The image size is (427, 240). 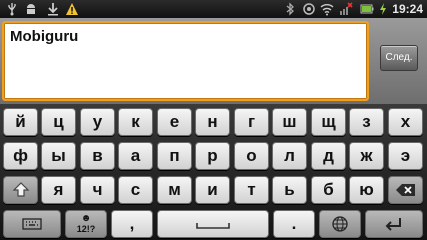 I want to click on language-key, so click(x=340, y=224).